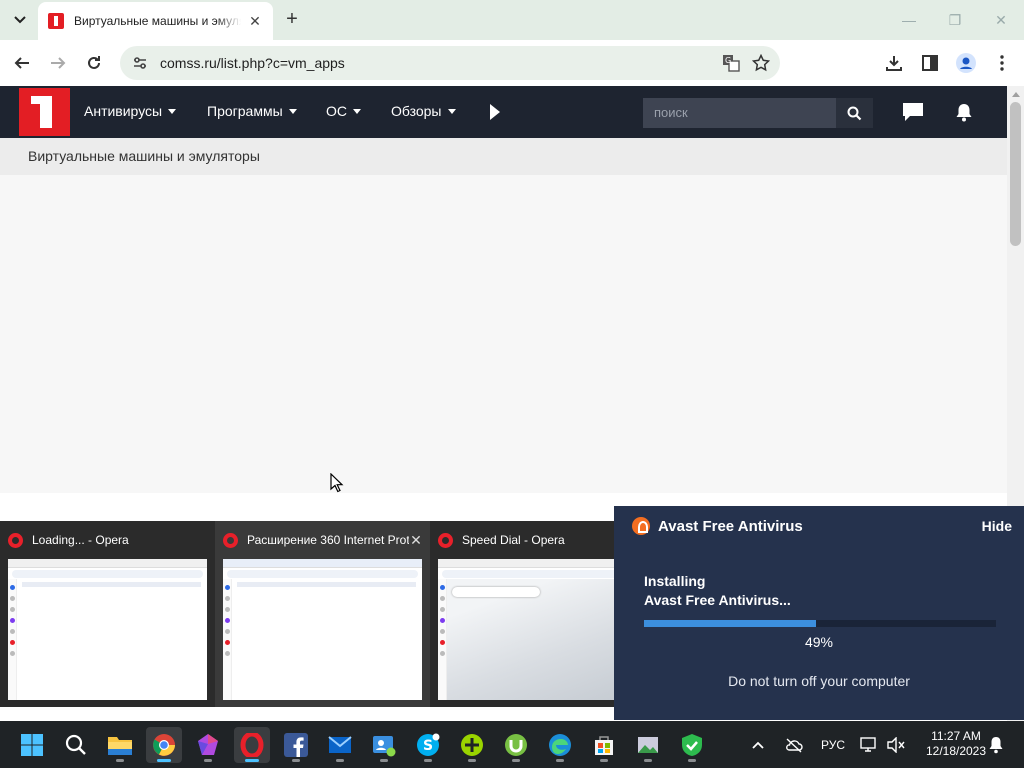  What do you see at coordinates (252, 63) in the screenshot?
I see `url-text: comss.ru/list.php?c=vm_apps` at bounding box center [252, 63].